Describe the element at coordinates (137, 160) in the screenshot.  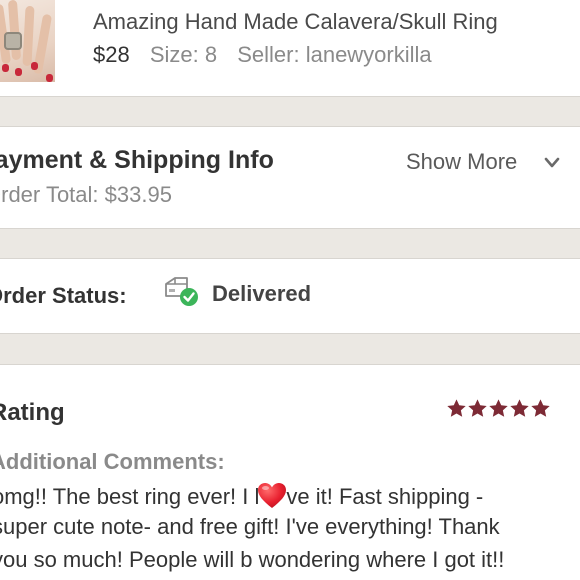
I see `payment-shipping-title: Payment & Shipping Info` at that location.